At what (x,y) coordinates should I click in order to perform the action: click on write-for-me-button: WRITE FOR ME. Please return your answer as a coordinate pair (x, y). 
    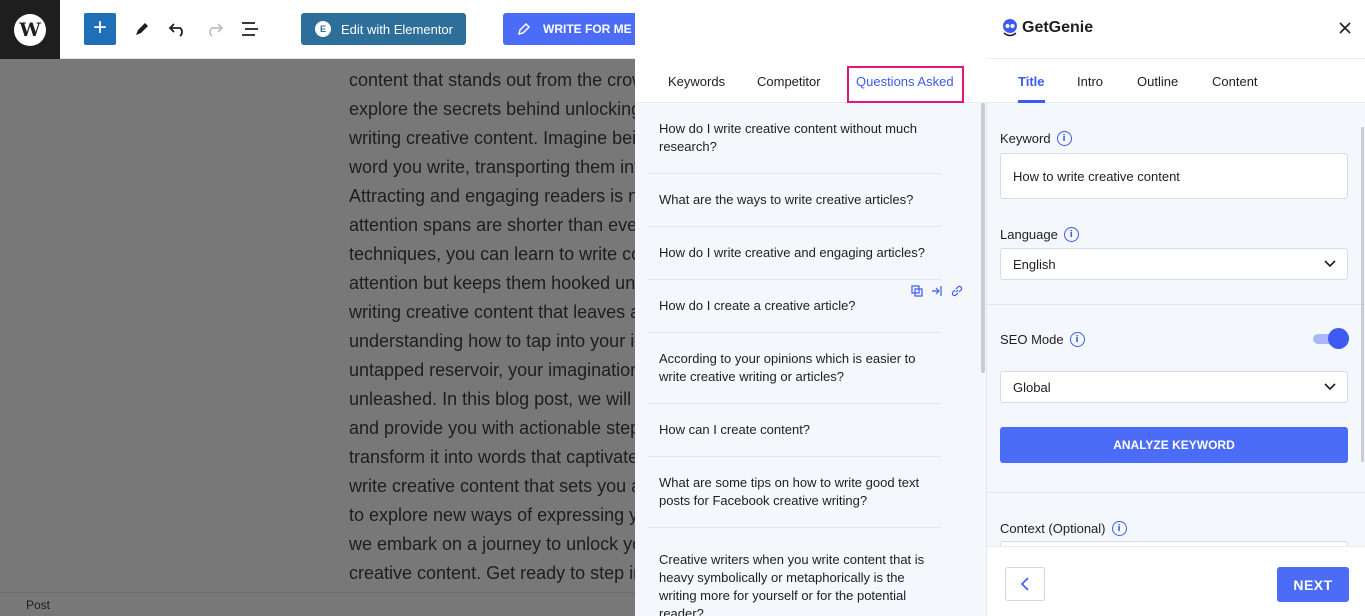
    Looking at the image, I should click on (573, 29).